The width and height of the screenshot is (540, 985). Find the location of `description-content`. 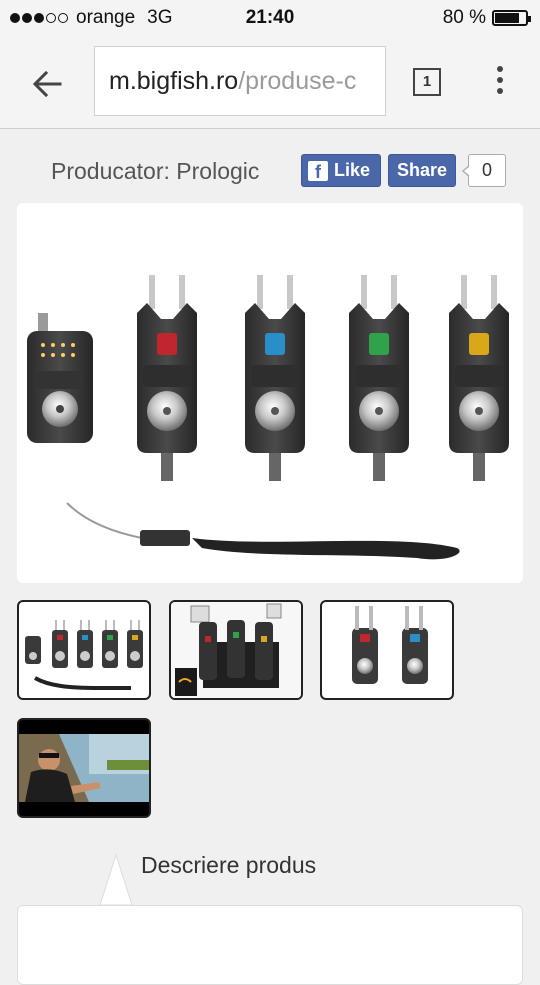

description-content is located at coordinates (270, 945).